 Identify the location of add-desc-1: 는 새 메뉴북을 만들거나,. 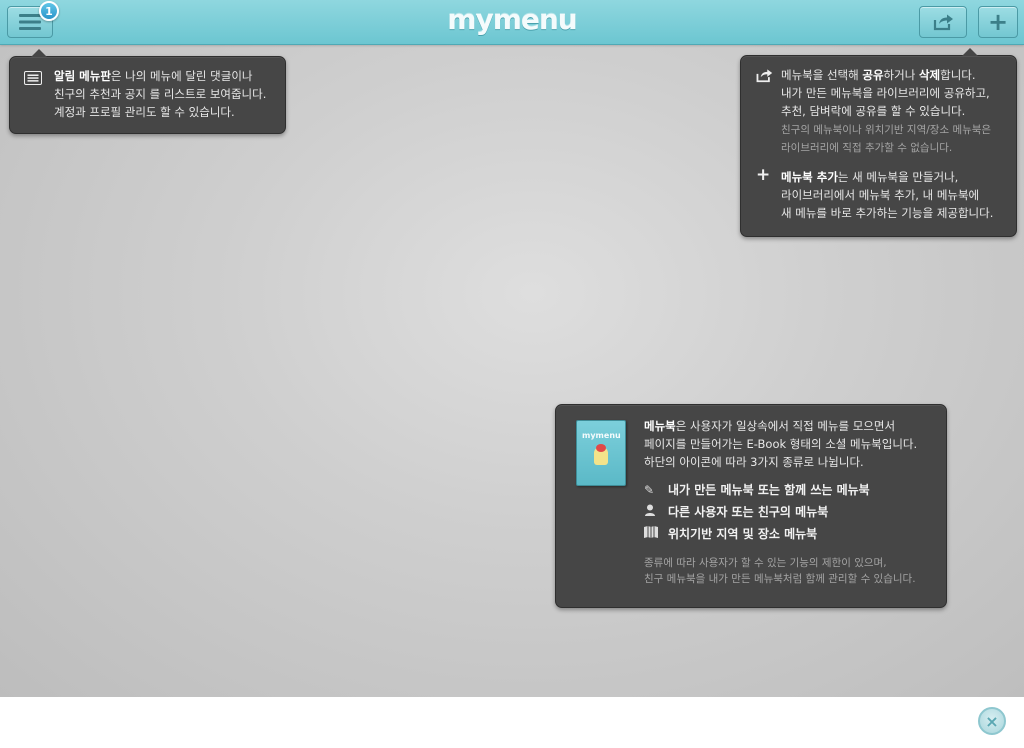
(898, 177).